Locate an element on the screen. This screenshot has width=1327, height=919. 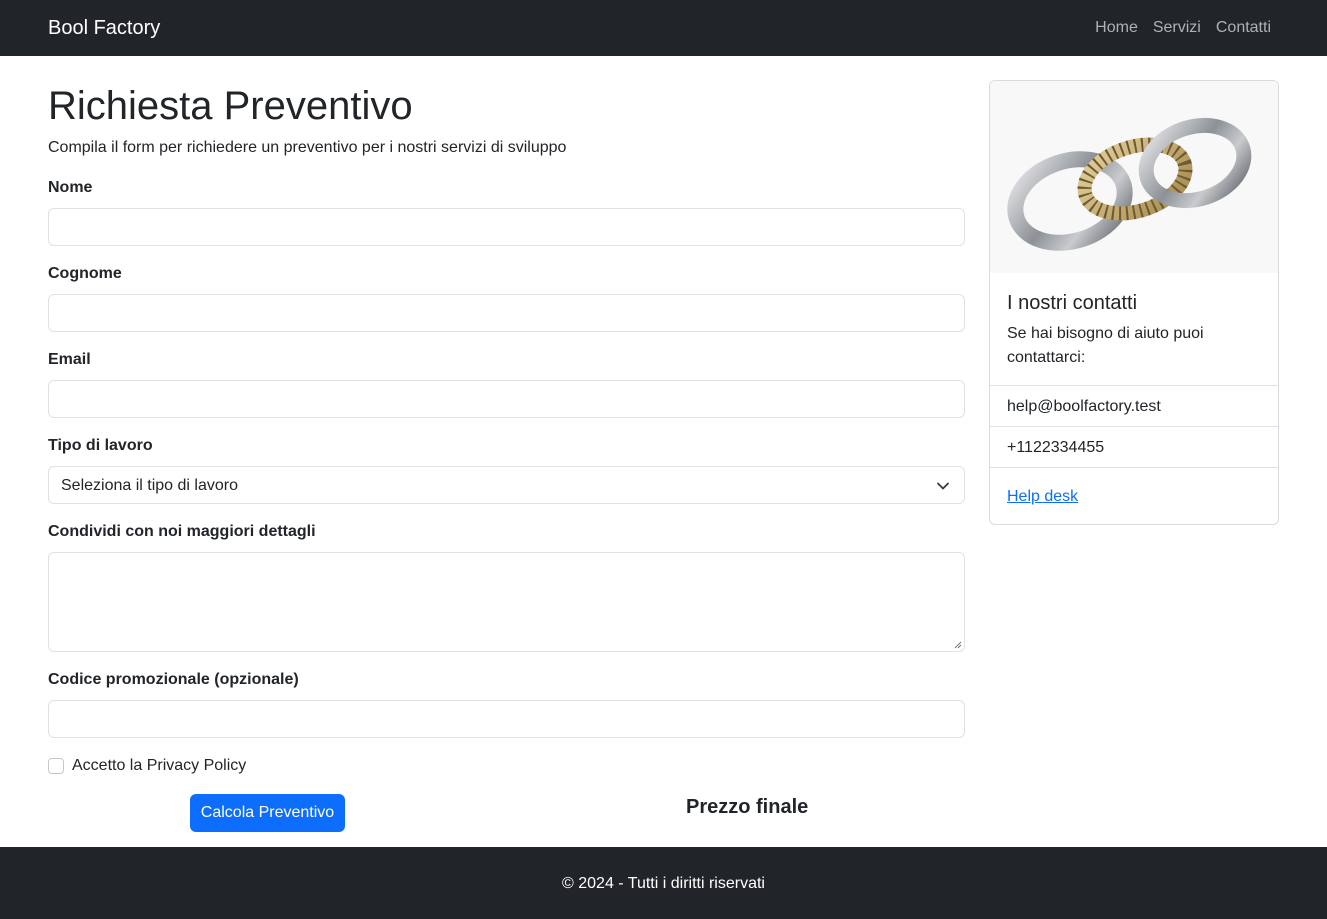
contact-email: help@boolfactory.test is located at coordinates (1084, 406).